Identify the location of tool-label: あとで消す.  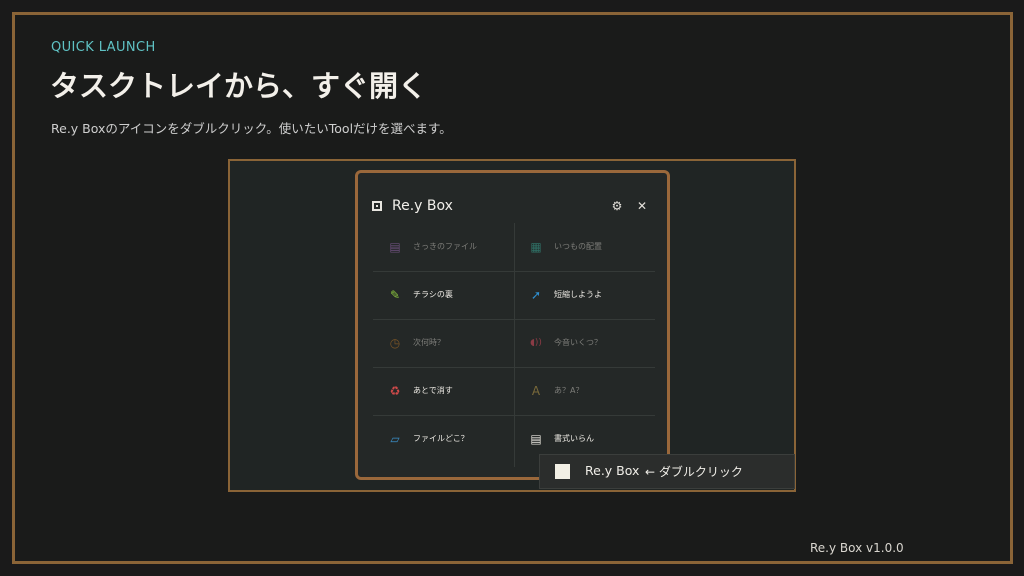
(433, 390).